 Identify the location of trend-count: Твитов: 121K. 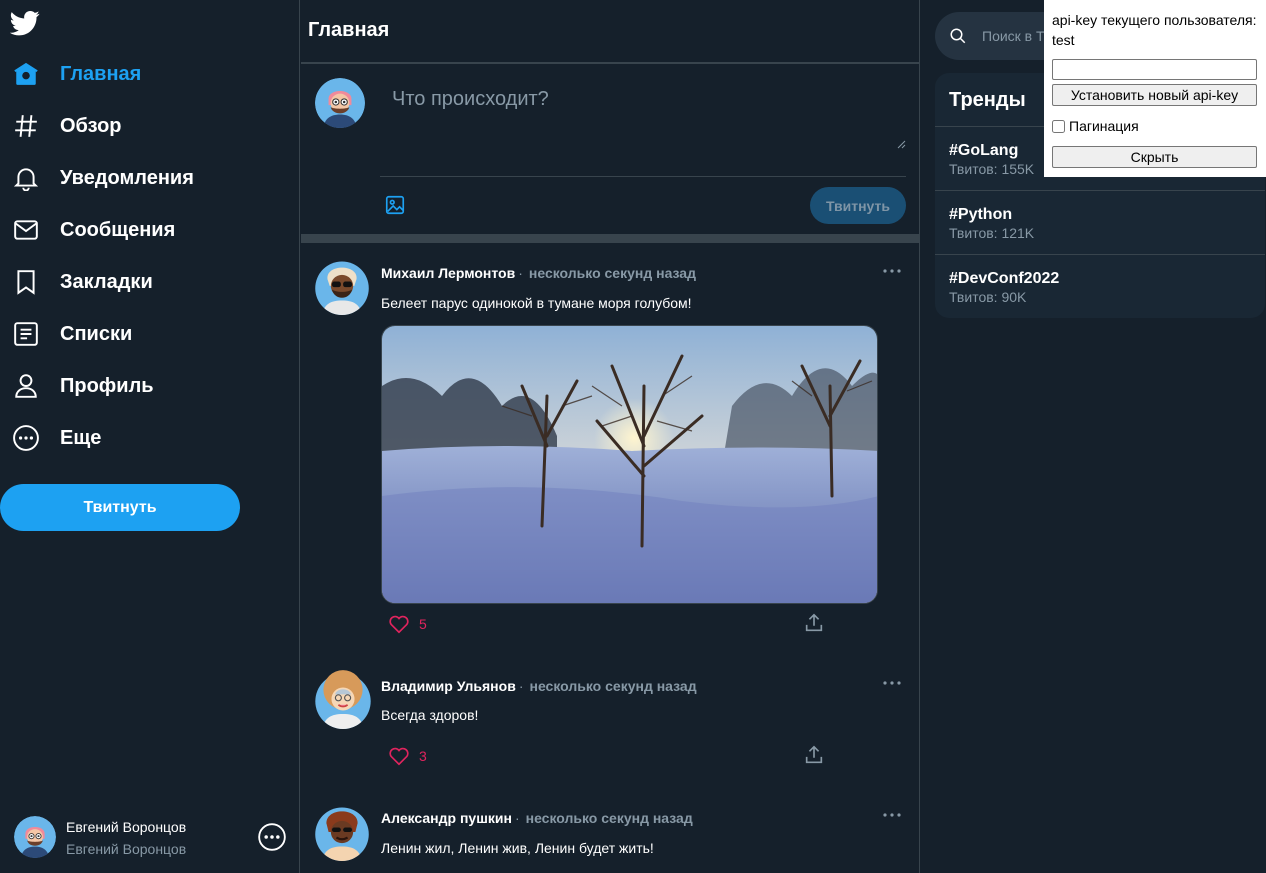
(992, 233).